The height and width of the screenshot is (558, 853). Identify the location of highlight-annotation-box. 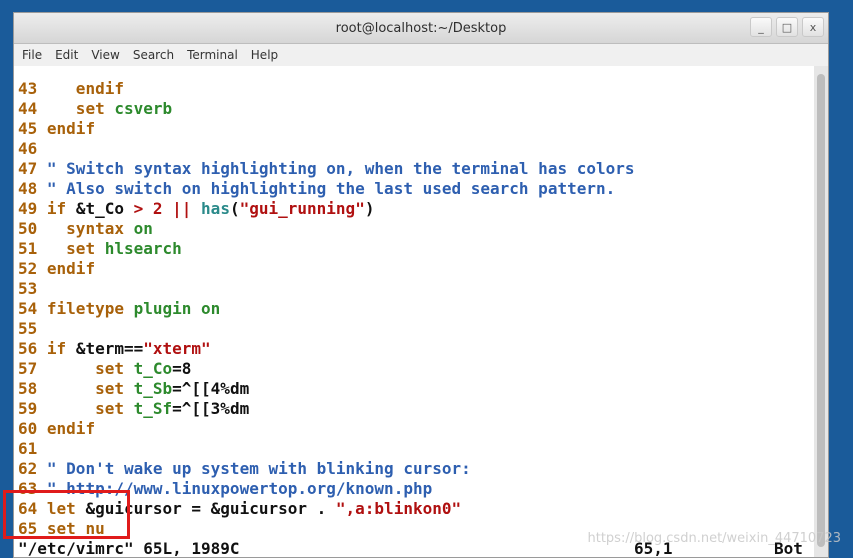
(66, 514).